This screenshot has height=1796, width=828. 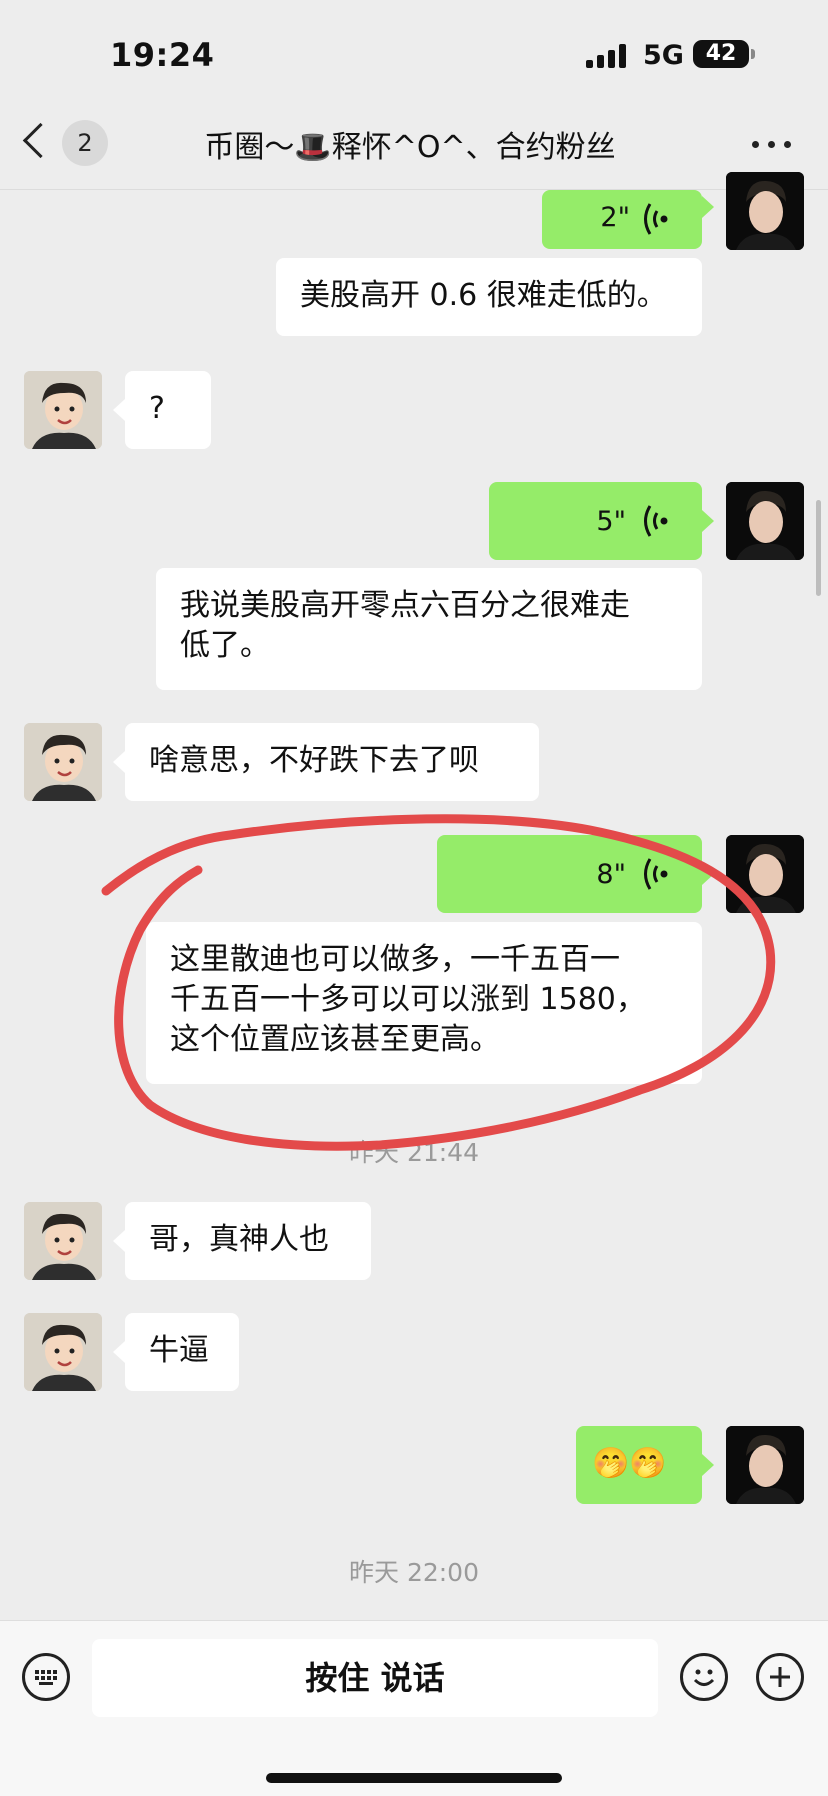 I want to click on hold-to-talk-button: 按住 说话, so click(x=375, y=1678).